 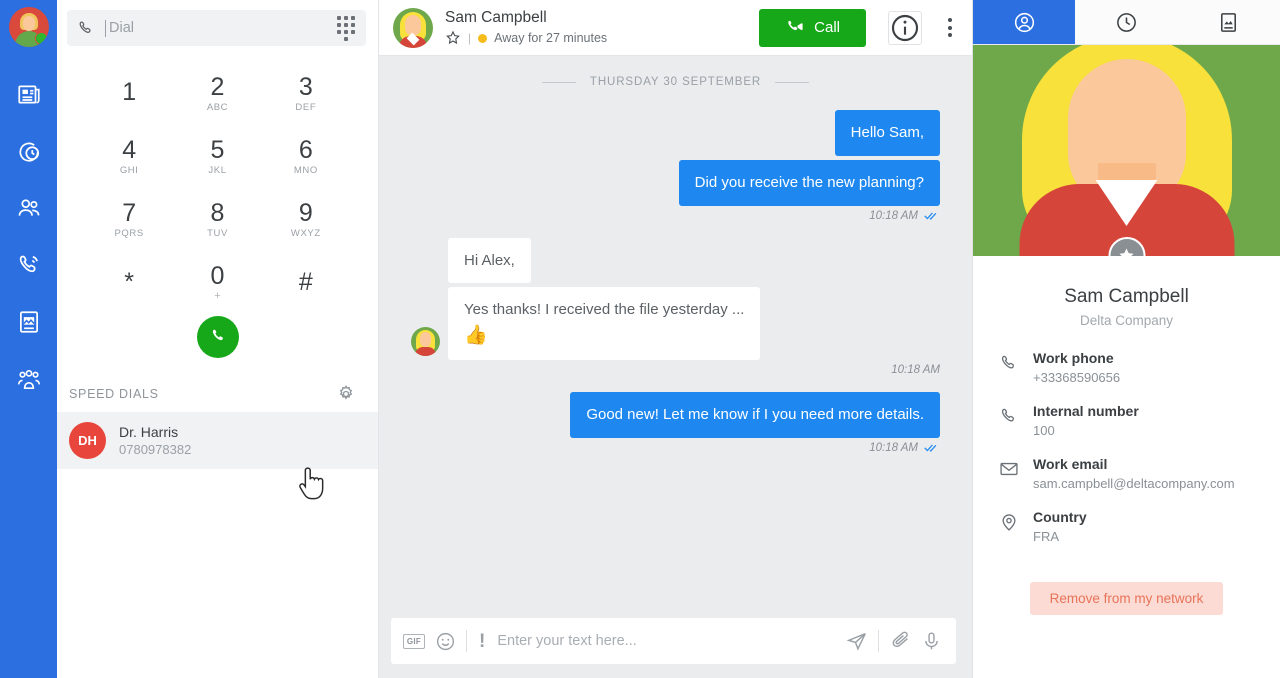 I want to click on dial-key-7: 7 PQRS, so click(x=129, y=219).